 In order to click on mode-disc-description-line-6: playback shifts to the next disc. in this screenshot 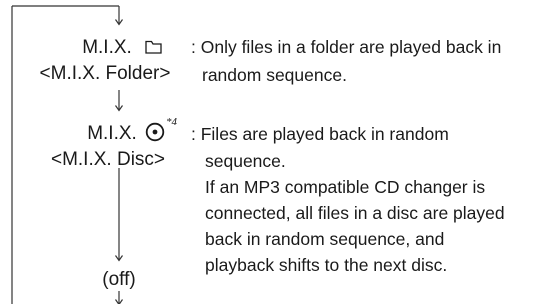, I will do `click(326, 265)`.